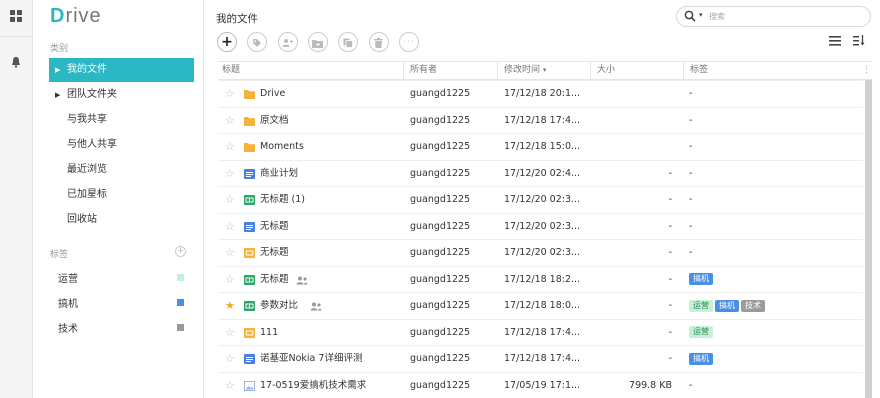 The height and width of the screenshot is (398, 880). I want to click on table-row: ☆ 商业计划 guangd1225 17/12/20 02:4... - -, so click(540, 173).